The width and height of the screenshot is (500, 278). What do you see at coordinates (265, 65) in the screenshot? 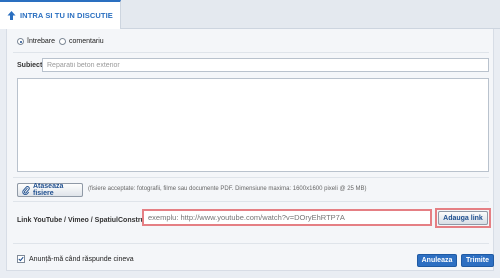
I see `subject-input` at bounding box center [265, 65].